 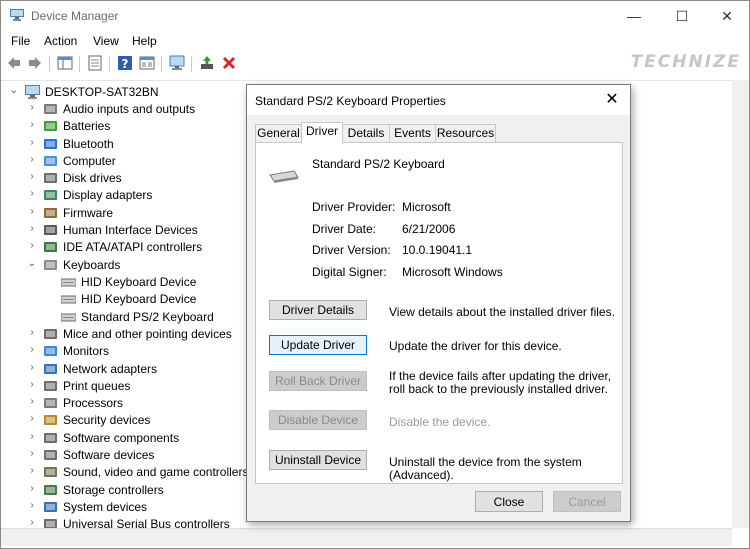 What do you see at coordinates (412, 133) in the screenshot?
I see `tab-events: Events` at bounding box center [412, 133].